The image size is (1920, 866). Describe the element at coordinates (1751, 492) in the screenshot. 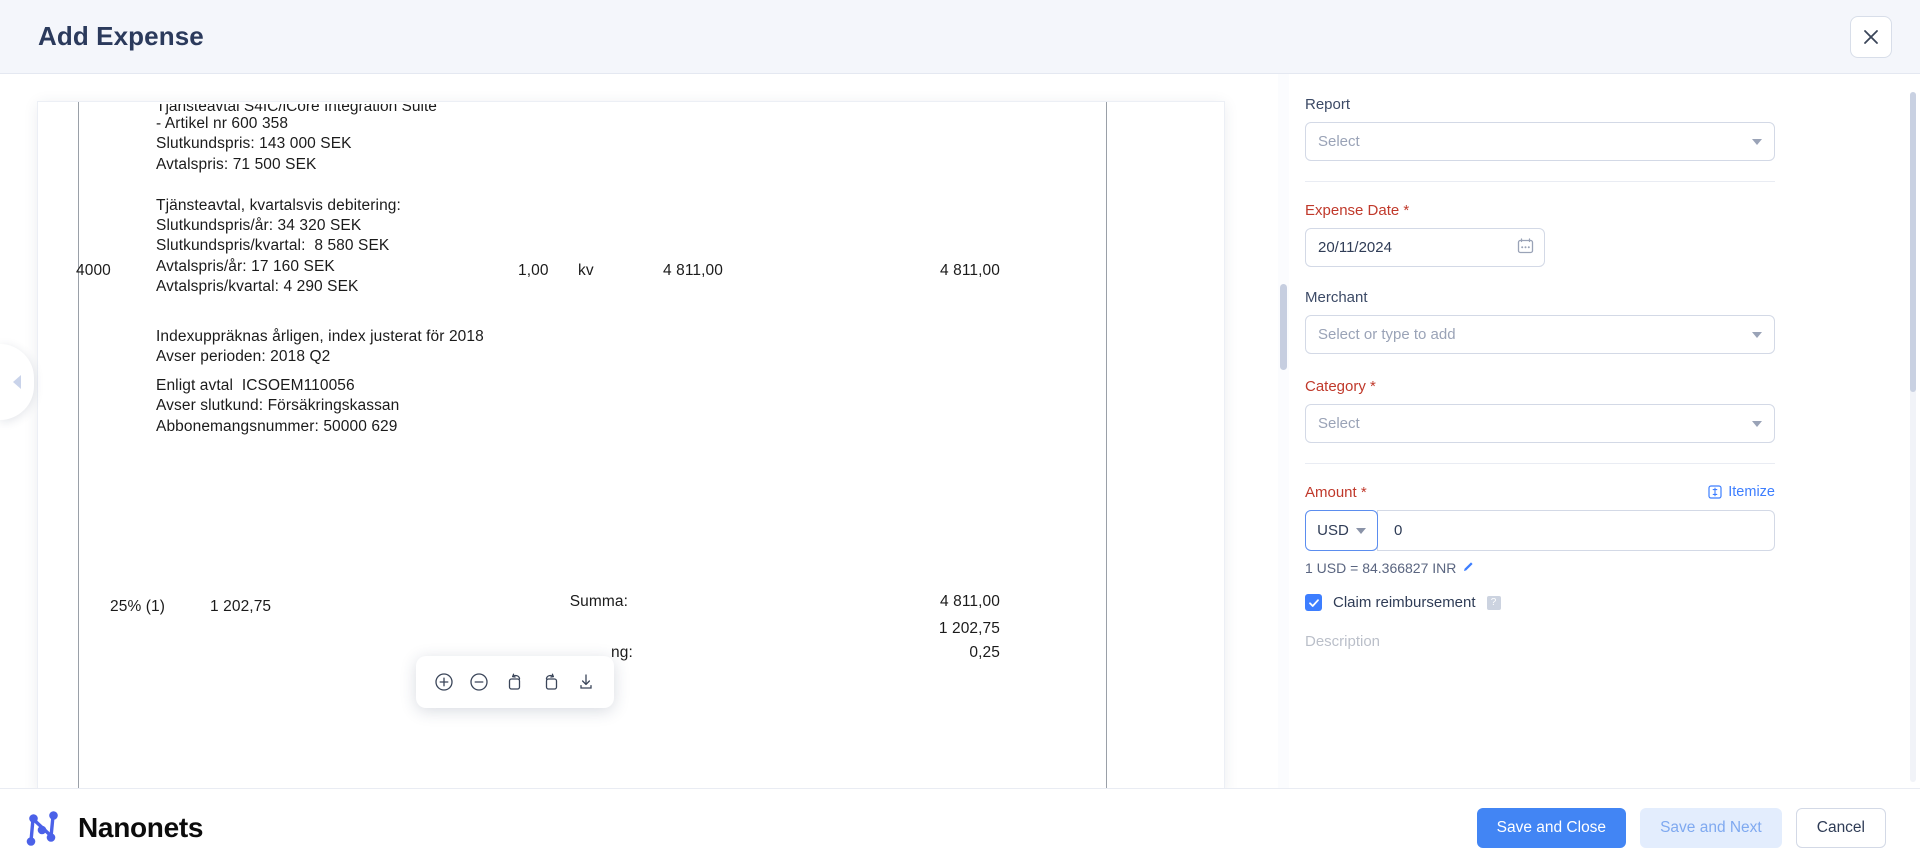

I see `itemize-label: Itemize` at that location.